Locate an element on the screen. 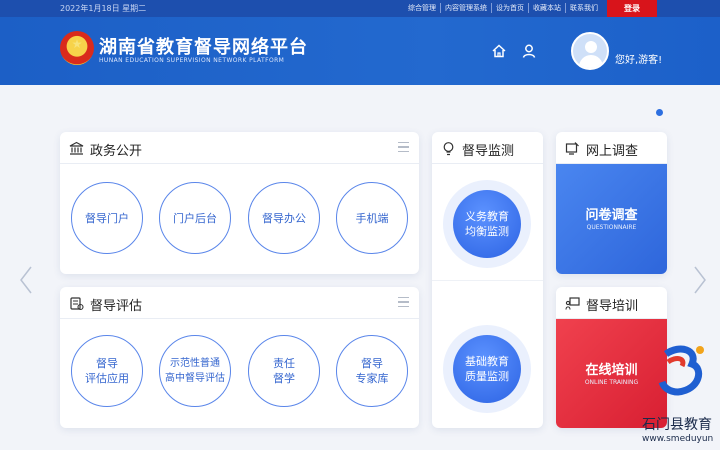 This screenshot has width=720, height=450. portal-backend-button: 门户后台 is located at coordinates (195, 218).